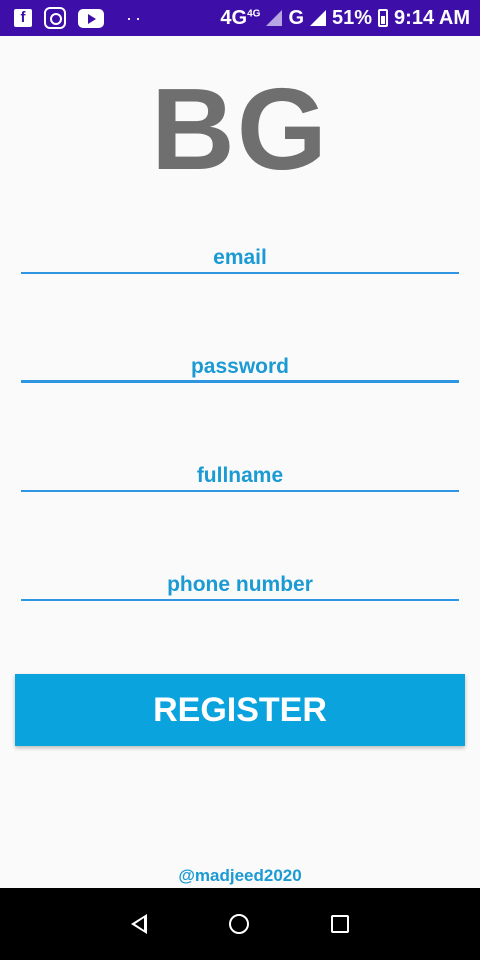 Image resolution: width=480 pixels, height=960 pixels. I want to click on recent-apps-icon, so click(340, 924).